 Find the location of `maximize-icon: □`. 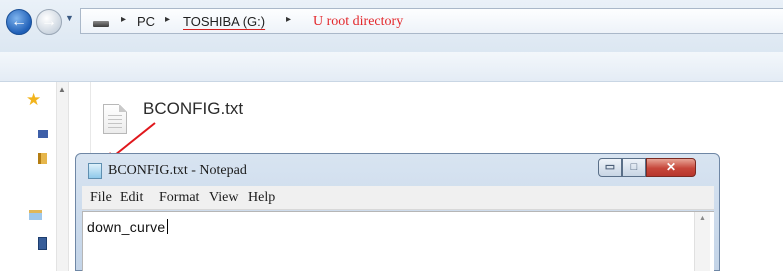

maximize-icon: □ is located at coordinates (634, 167).